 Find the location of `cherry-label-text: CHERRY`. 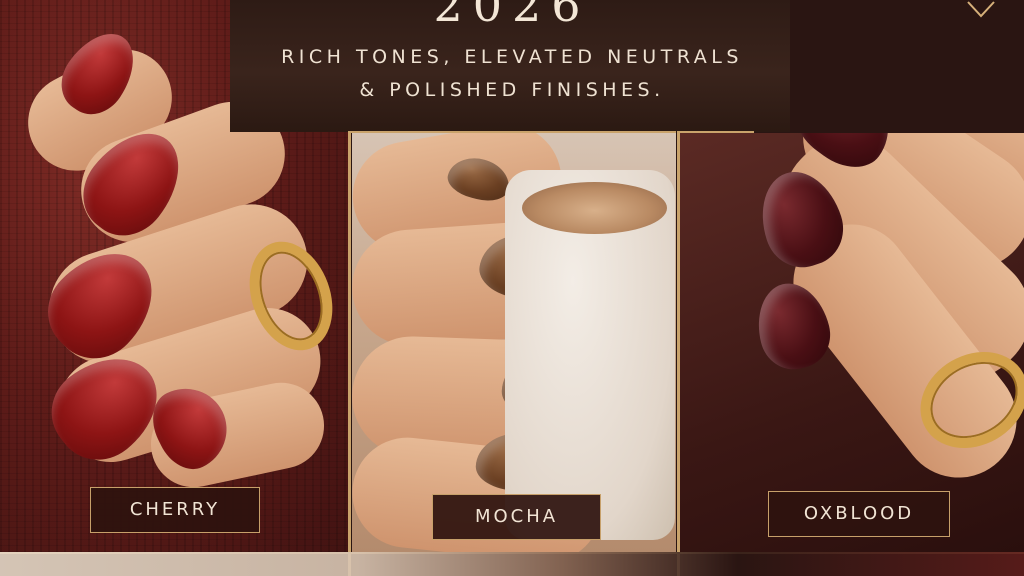

cherry-label-text: CHERRY is located at coordinates (175, 509).